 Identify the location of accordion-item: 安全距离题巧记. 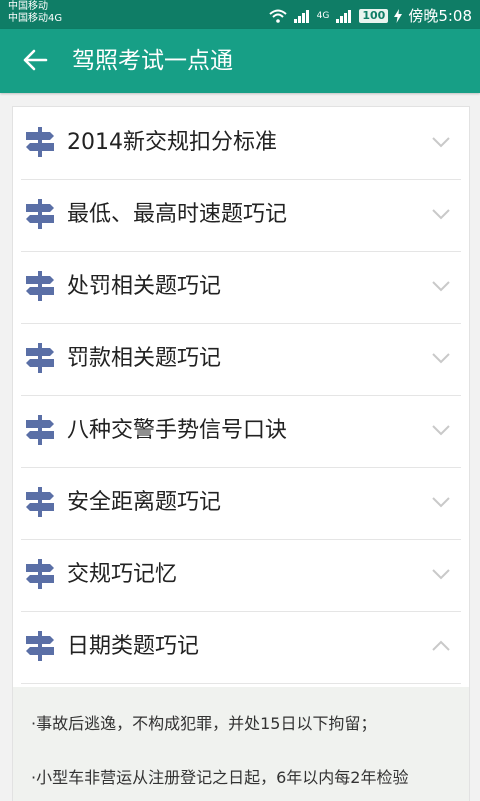
(241, 503).